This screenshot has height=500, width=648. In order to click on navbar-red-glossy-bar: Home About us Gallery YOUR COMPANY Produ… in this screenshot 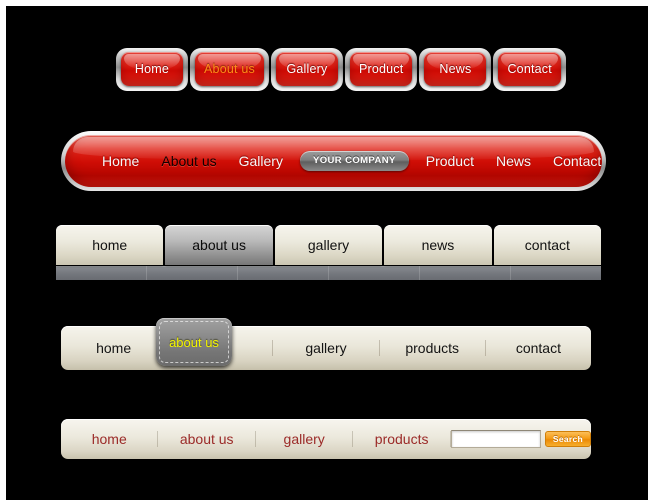, I will do `click(333, 161)`.